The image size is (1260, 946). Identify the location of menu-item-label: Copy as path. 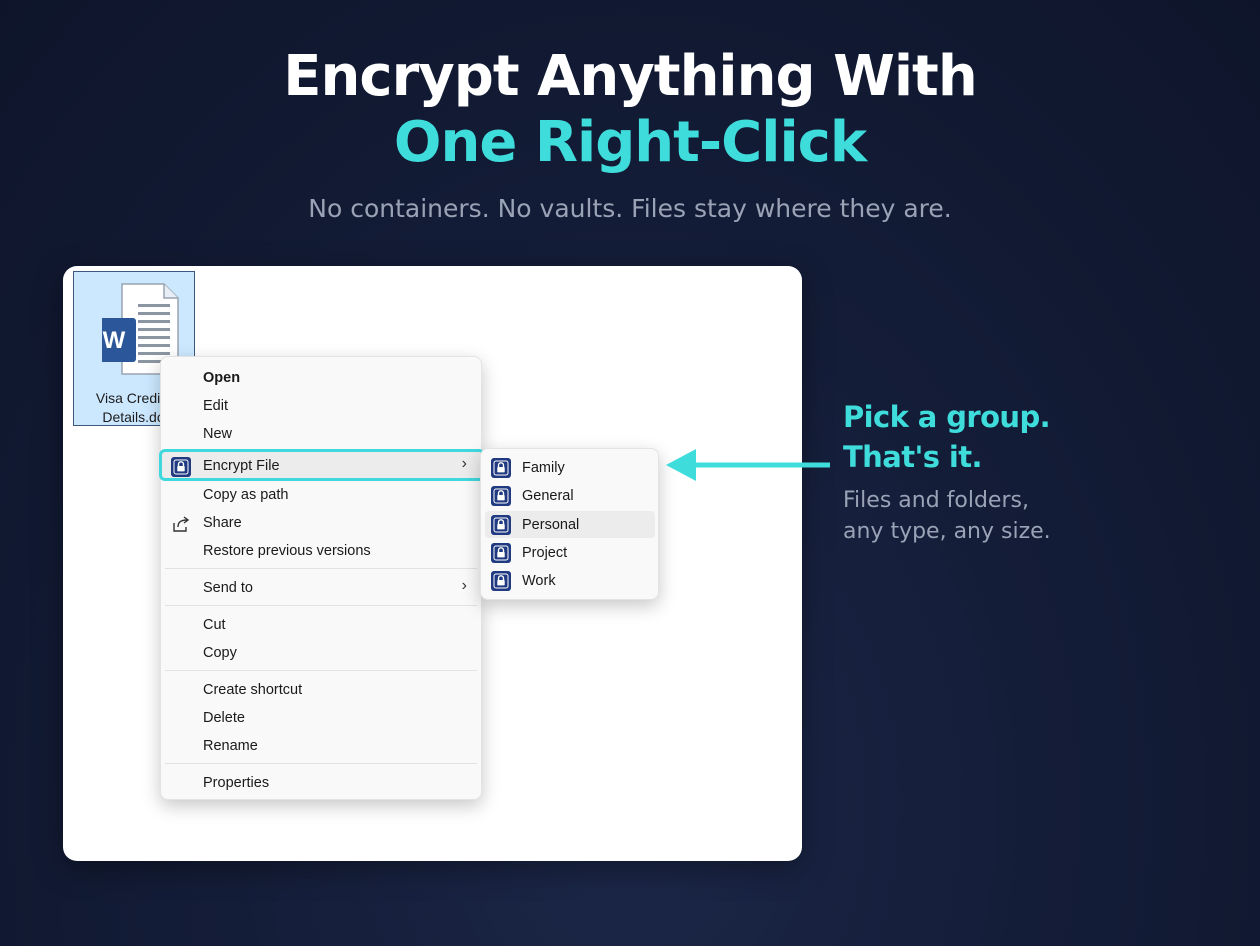
(246, 495).